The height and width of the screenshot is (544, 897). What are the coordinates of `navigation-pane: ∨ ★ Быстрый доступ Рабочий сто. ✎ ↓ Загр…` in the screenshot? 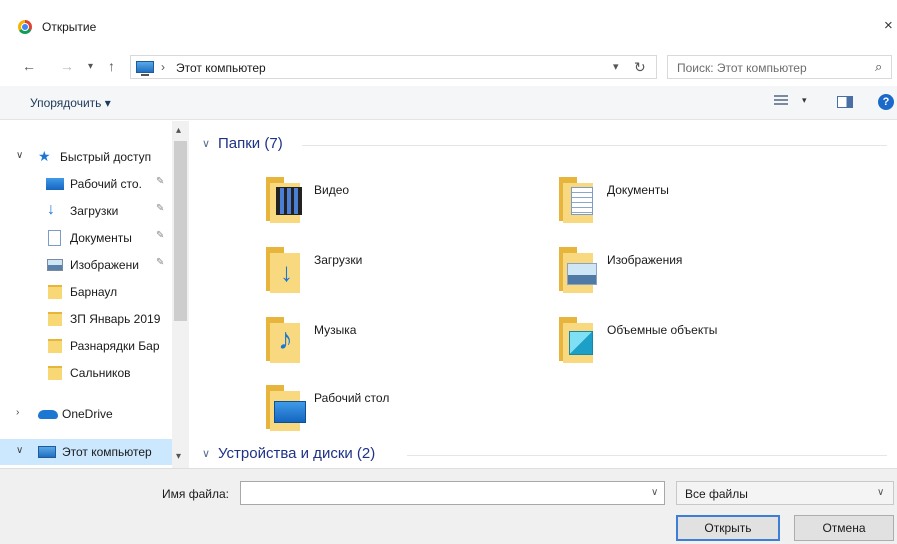 It's located at (96, 294).